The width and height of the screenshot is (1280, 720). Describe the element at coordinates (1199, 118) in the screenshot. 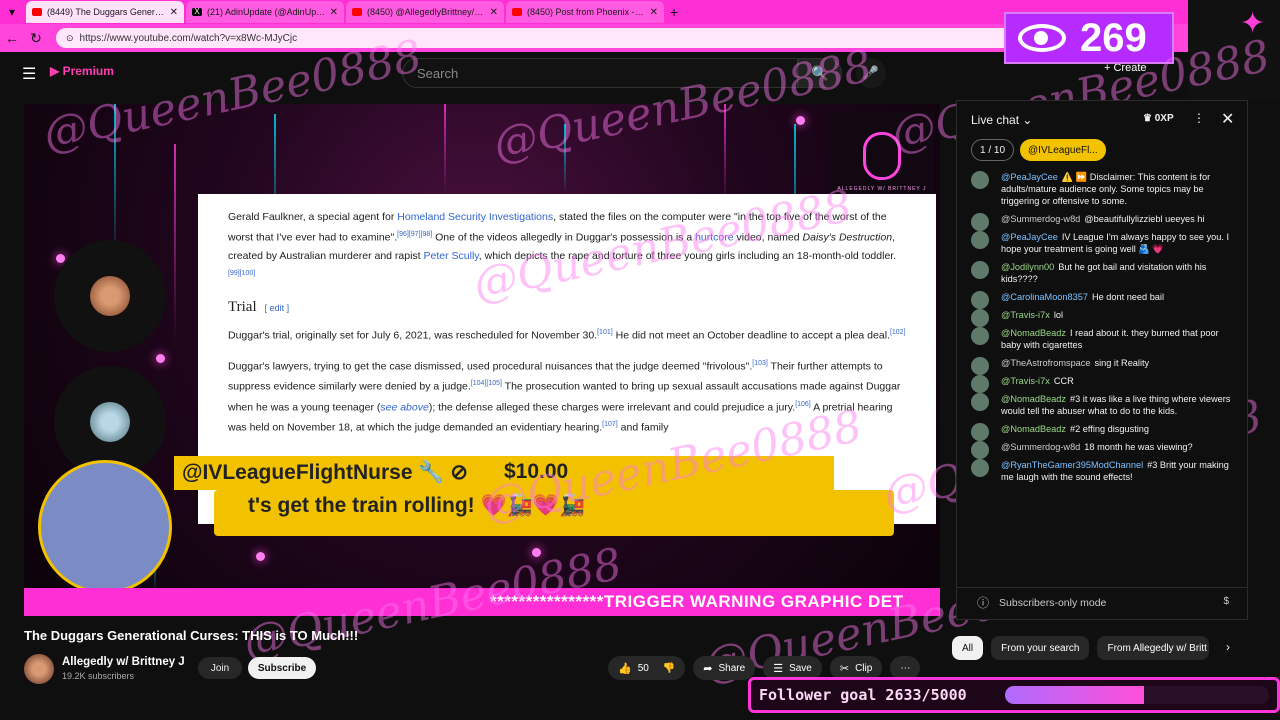

I see `more-options-icon: ⋮` at that location.